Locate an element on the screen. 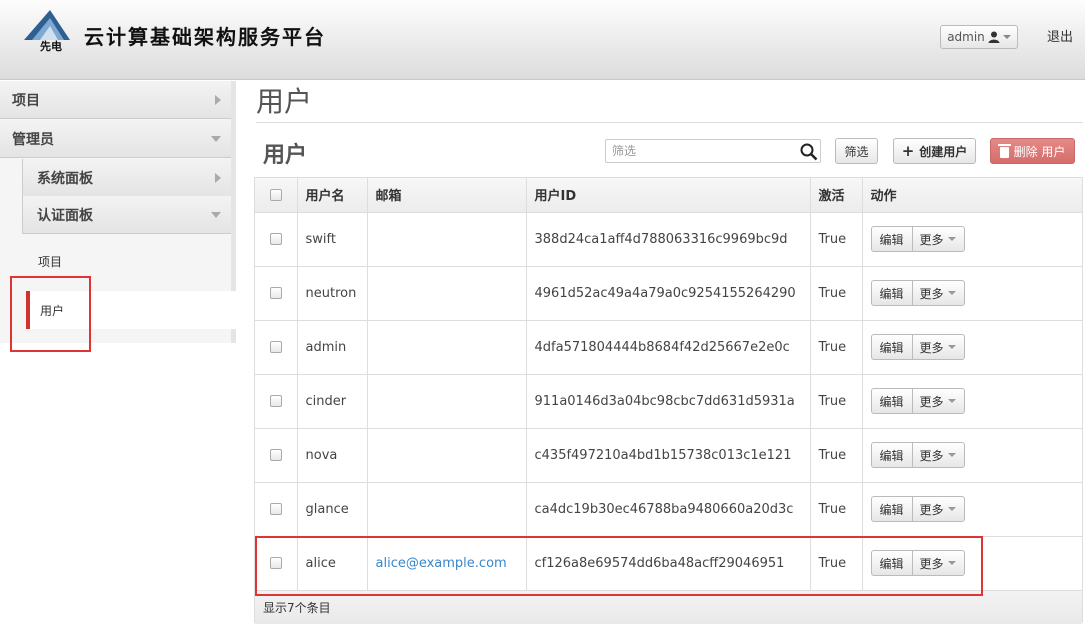  cell-user-id: c435f497210a4bd1b15738c013c1e121 is located at coordinates (668, 455).